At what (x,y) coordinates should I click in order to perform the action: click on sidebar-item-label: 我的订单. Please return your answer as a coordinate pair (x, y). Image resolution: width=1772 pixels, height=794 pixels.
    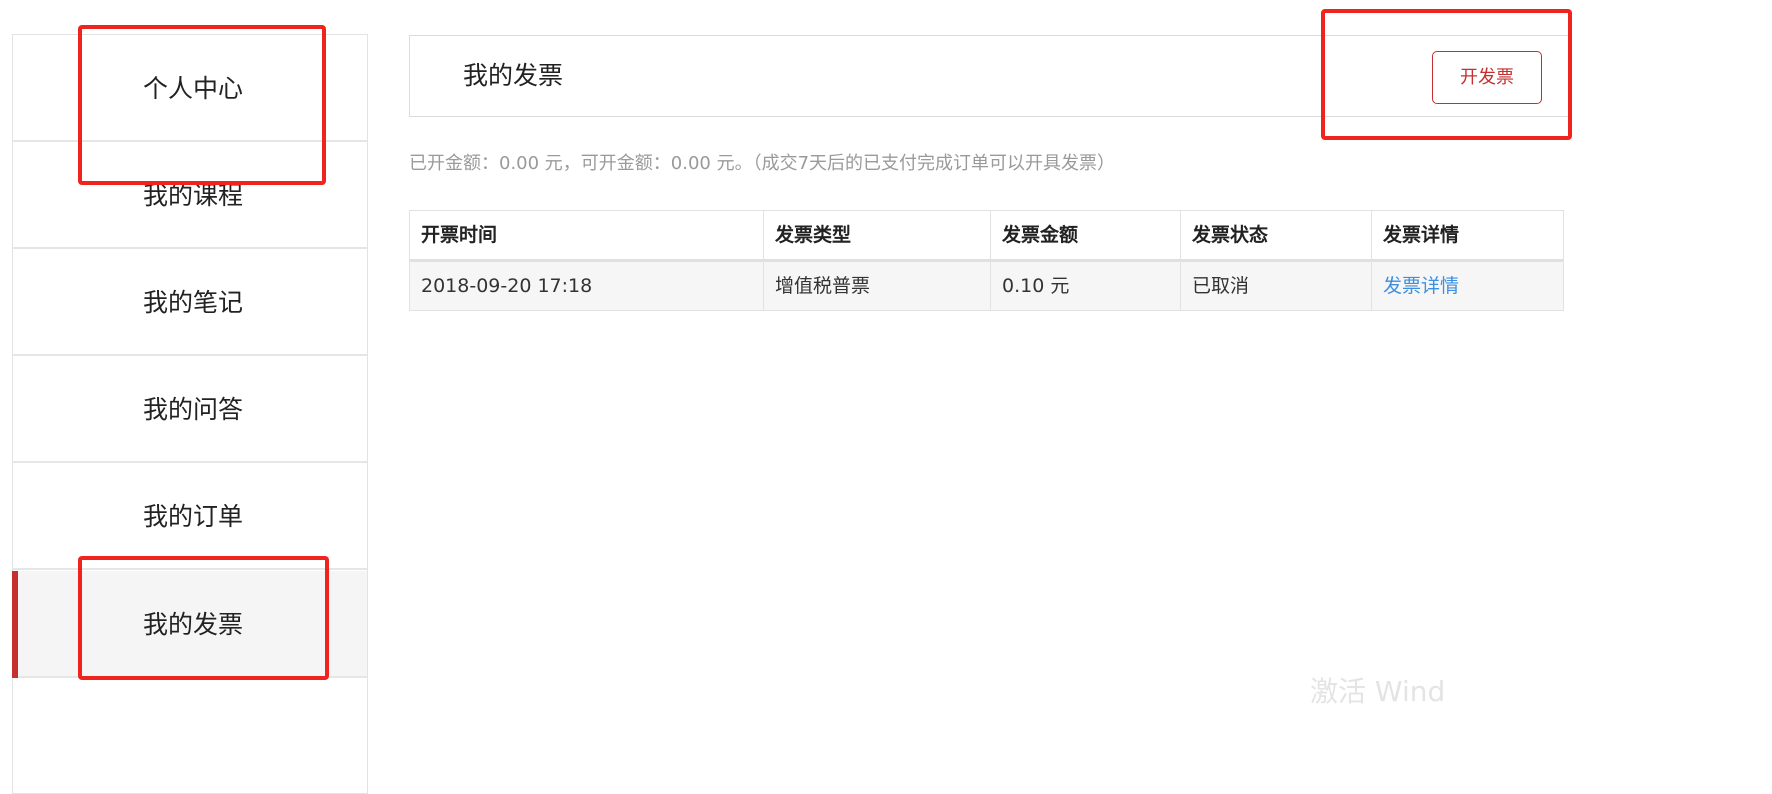
    Looking at the image, I should click on (193, 516).